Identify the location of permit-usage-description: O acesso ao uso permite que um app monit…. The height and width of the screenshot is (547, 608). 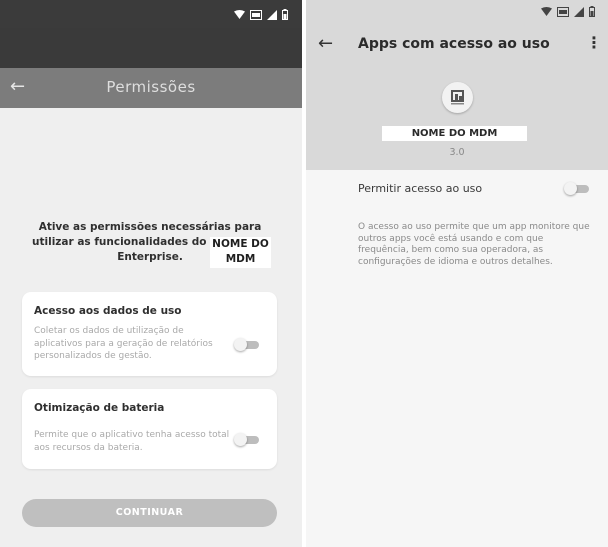
(474, 244).